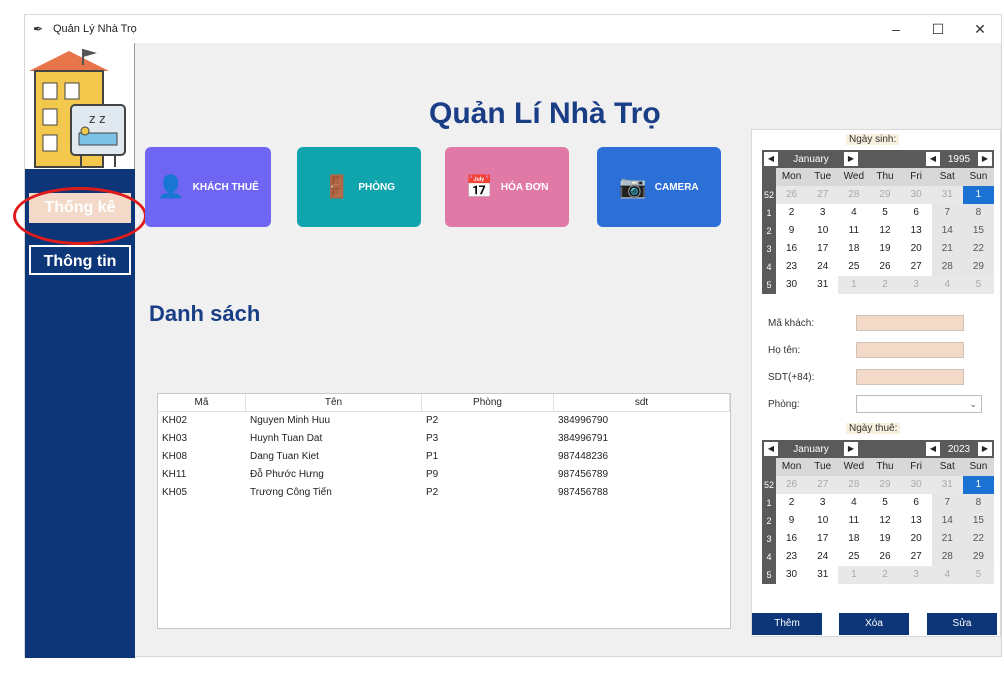 This screenshot has width=1004, height=698. Describe the element at coordinates (444, 439) in the screenshot. I see `table-row: KH03 Huynh Tuan Dat P3 384996791` at that location.